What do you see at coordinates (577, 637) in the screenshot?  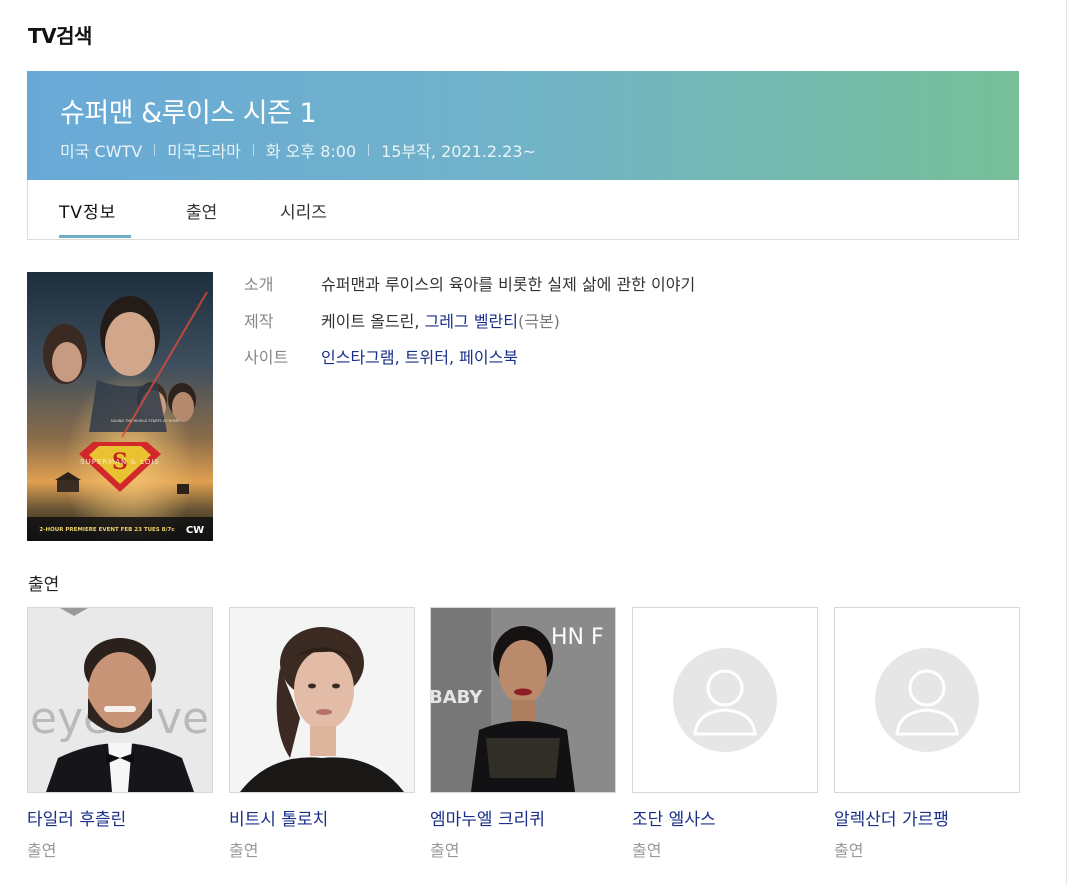 I see `photo-backdrop-text: HN F` at bounding box center [577, 637].